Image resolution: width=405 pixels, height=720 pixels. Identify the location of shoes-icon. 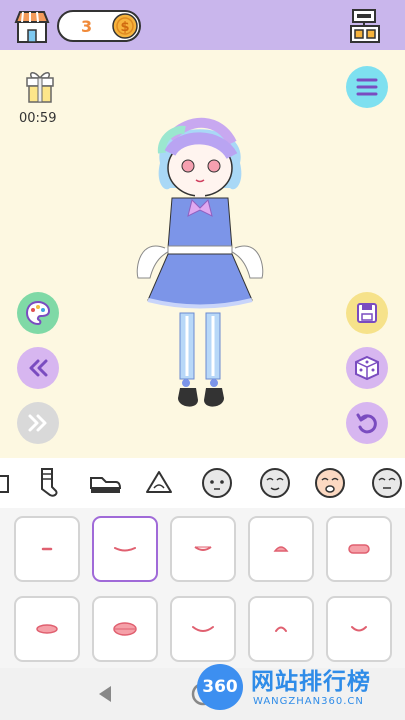
(106, 485).